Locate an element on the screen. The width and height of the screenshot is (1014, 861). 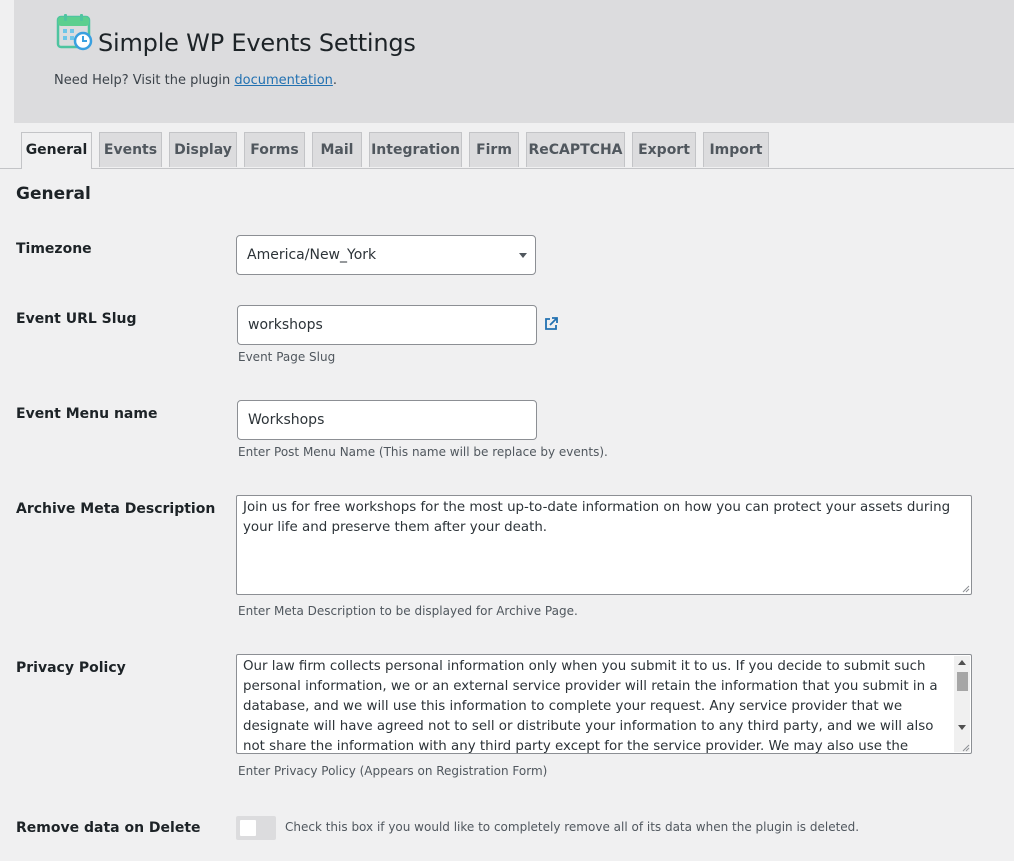
section-title: General is located at coordinates (53, 194).